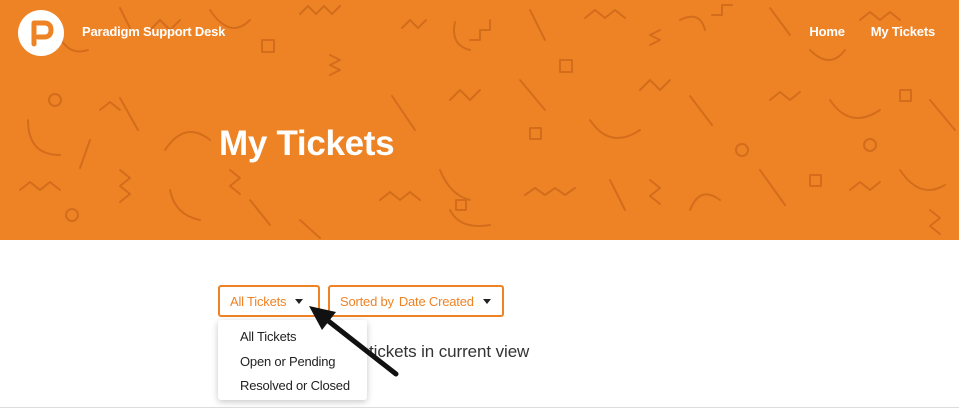  Describe the element at coordinates (307, 143) in the screenshot. I see `page-title: My Tickets` at that location.